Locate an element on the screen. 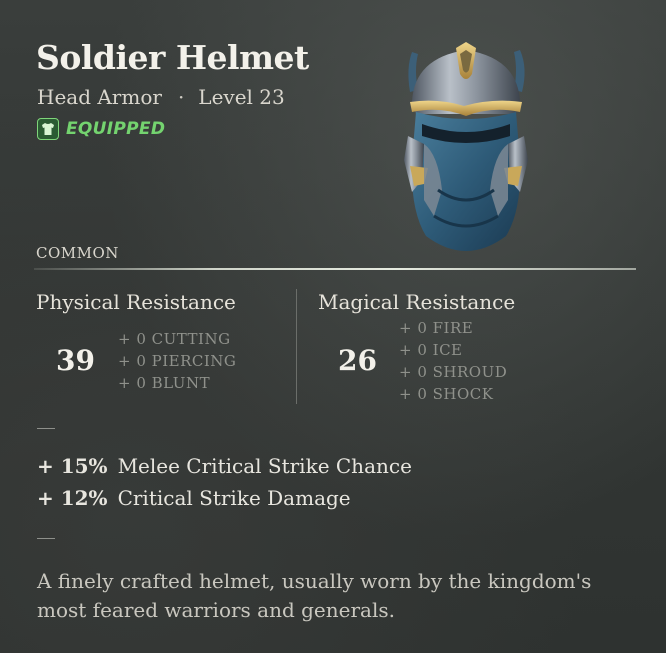 Image resolution: width=666 pixels, height=653 pixels. physical-resistance-breakdown: + 0 CUTTING + 0 PIERCING + 0 BLUNT is located at coordinates (177, 361).